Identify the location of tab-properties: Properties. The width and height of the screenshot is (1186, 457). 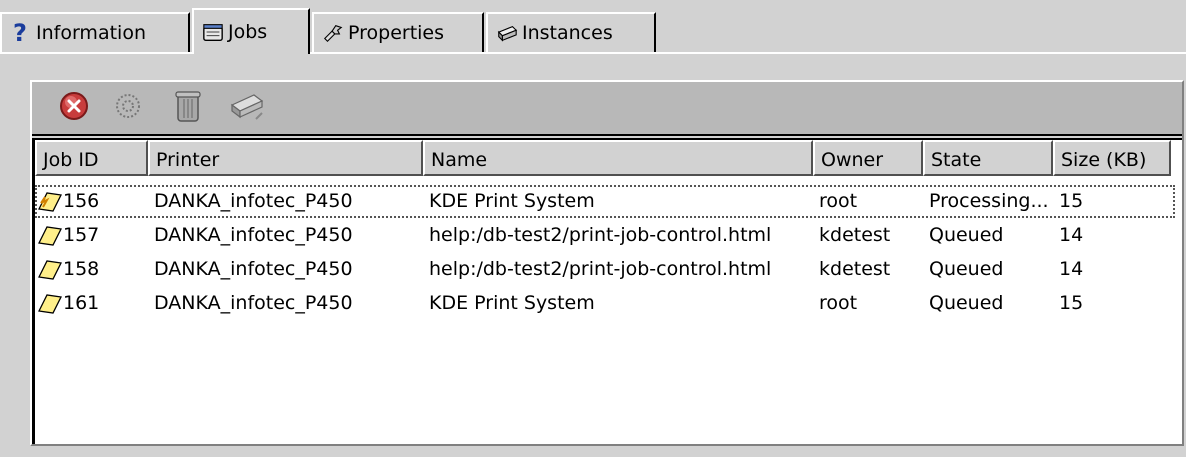
(398, 32).